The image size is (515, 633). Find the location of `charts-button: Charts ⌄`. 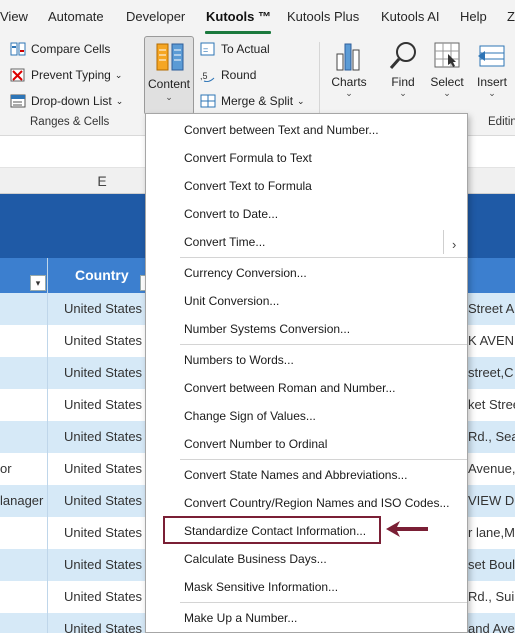

charts-button: Charts ⌄ is located at coordinates (349, 69).